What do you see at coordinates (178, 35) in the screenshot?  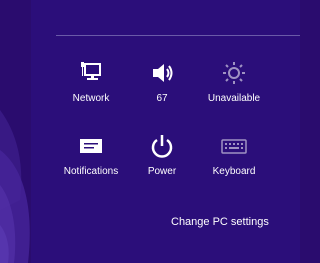 I see `divider` at bounding box center [178, 35].